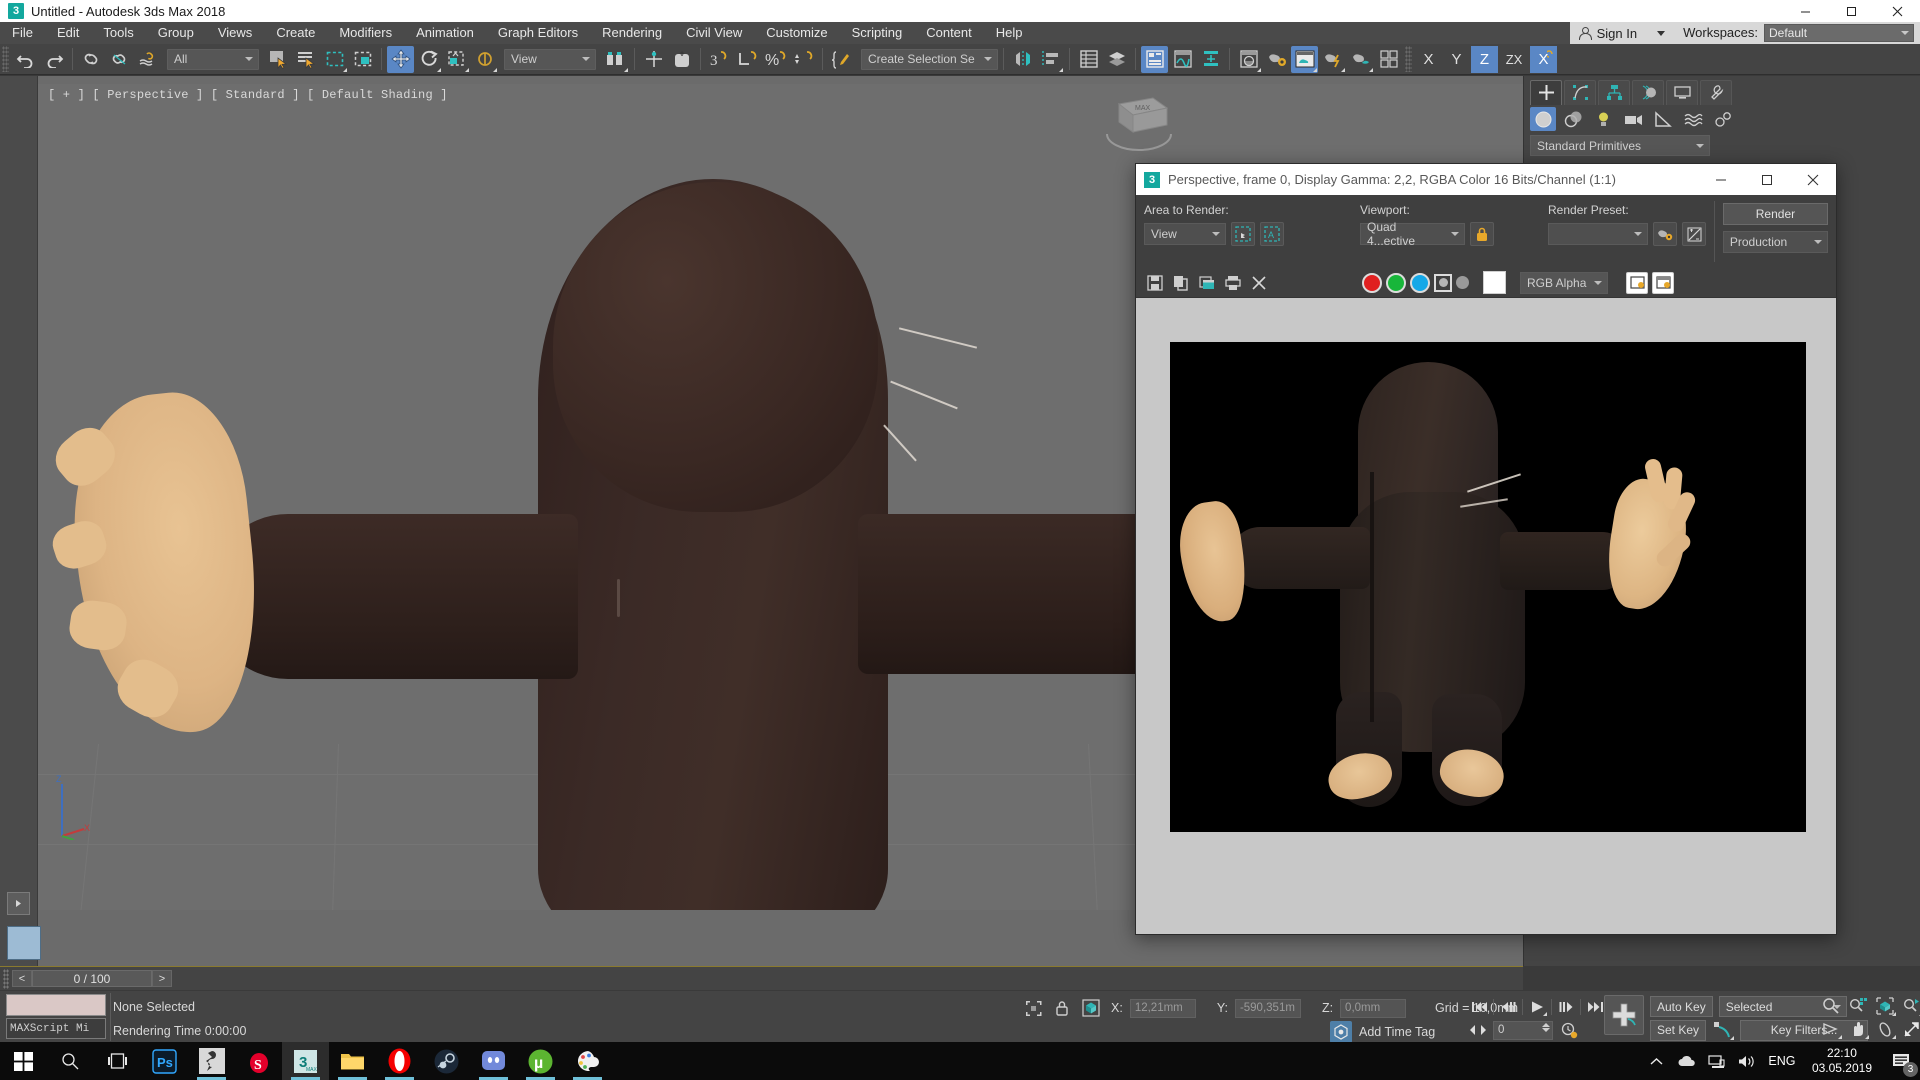 The width and height of the screenshot is (1920, 1080). What do you see at coordinates (1566, 1007) in the screenshot?
I see `next-frame-icon` at bounding box center [1566, 1007].